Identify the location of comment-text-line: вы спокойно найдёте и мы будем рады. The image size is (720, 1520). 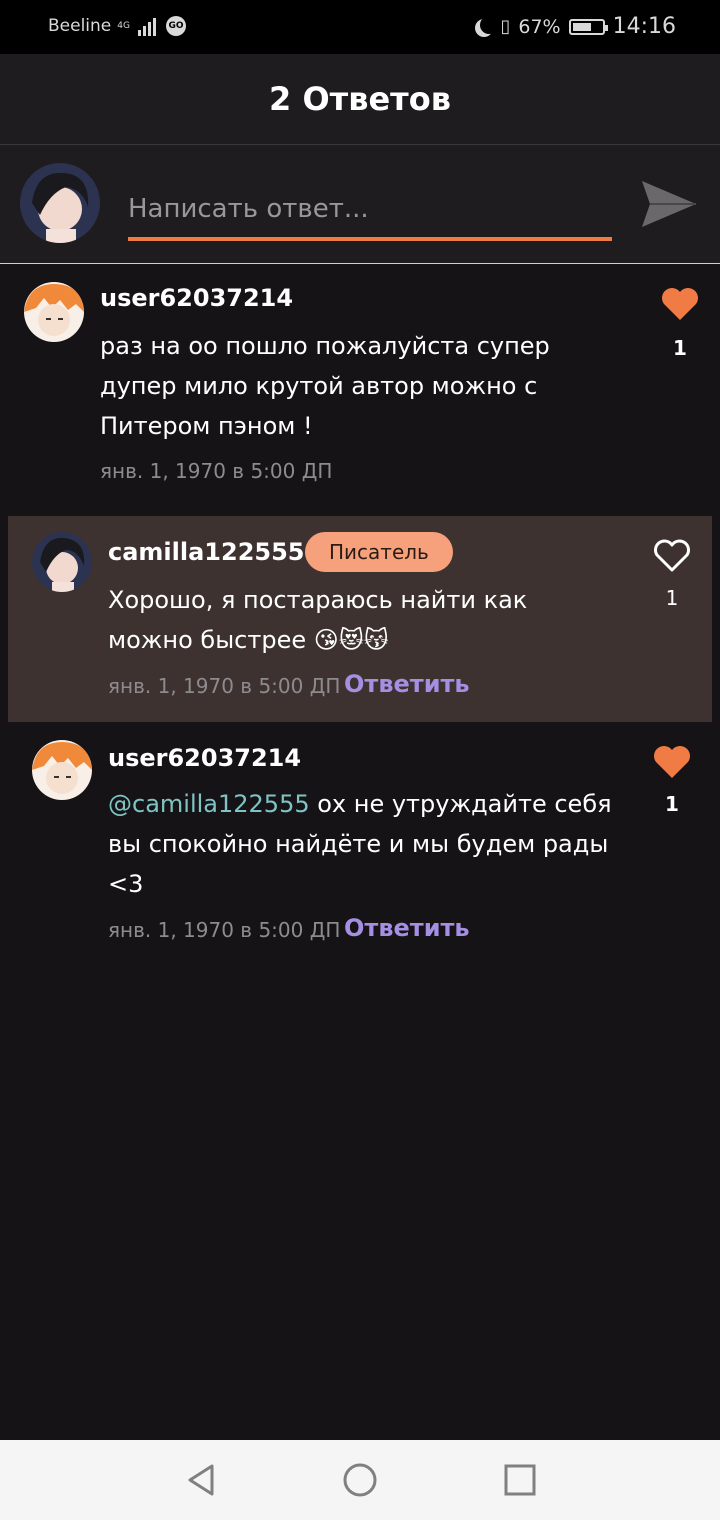
(358, 844).